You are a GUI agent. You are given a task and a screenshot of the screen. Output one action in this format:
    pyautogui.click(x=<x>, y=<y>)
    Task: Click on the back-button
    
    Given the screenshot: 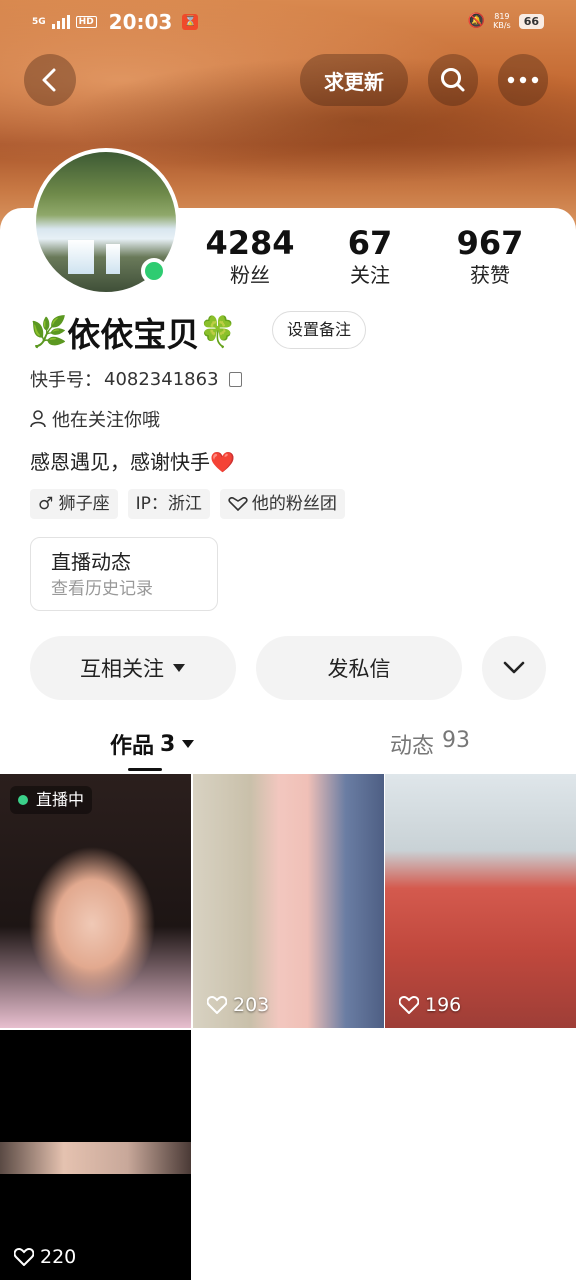 What is the action you would take?
    pyautogui.click(x=50, y=80)
    